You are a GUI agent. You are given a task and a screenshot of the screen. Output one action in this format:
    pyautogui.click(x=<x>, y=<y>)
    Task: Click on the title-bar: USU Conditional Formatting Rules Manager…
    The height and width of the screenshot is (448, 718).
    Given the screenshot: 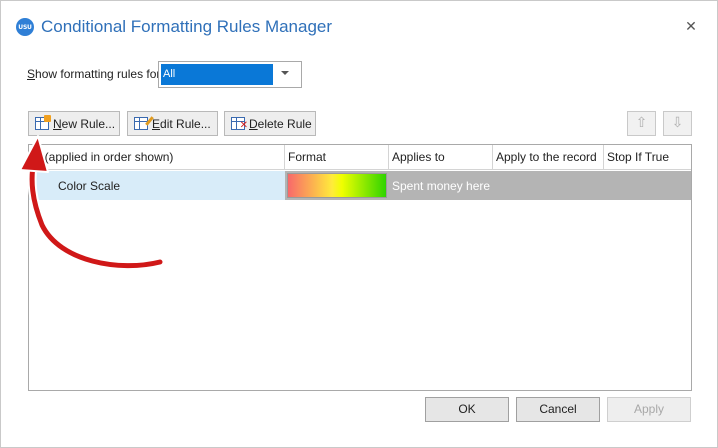 What is the action you would take?
    pyautogui.click(x=359, y=27)
    